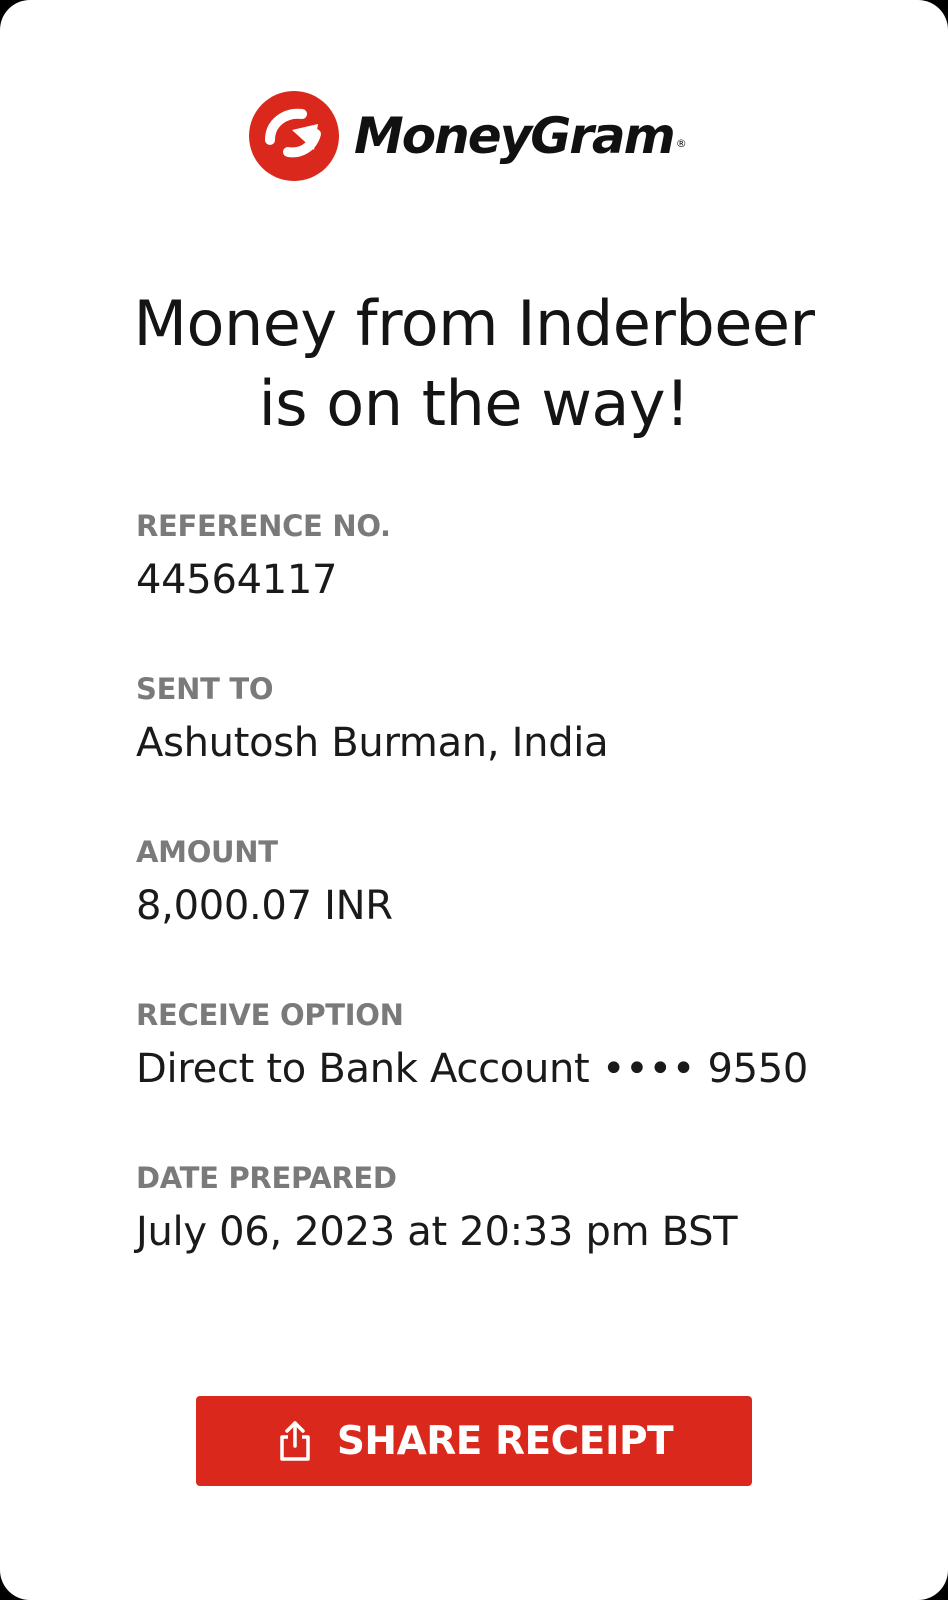  What do you see at coordinates (515, 136) in the screenshot?
I see `brand-wordmark: MoneyGram` at bounding box center [515, 136].